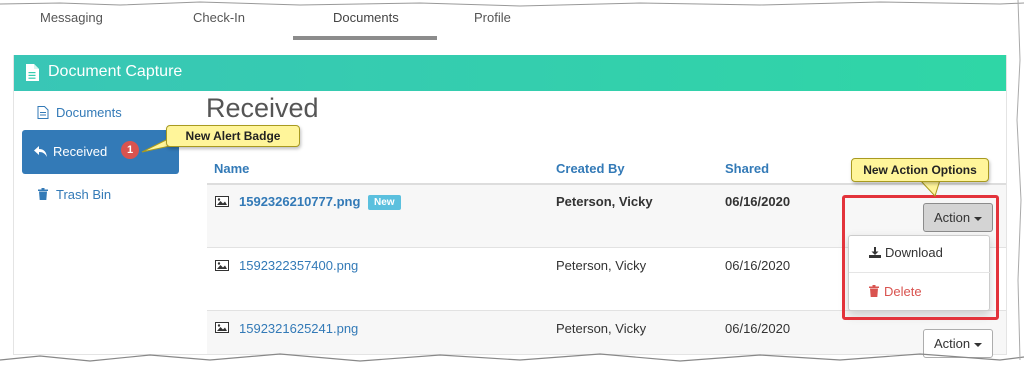  I want to click on panel-title: Document Capture, so click(115, 71).